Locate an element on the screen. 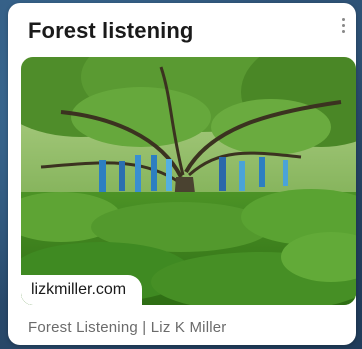 The width and height of the screenshot is (362, 349). link-caption: Forest Listening | Liz K Miller is located at coordinates (127, 327).